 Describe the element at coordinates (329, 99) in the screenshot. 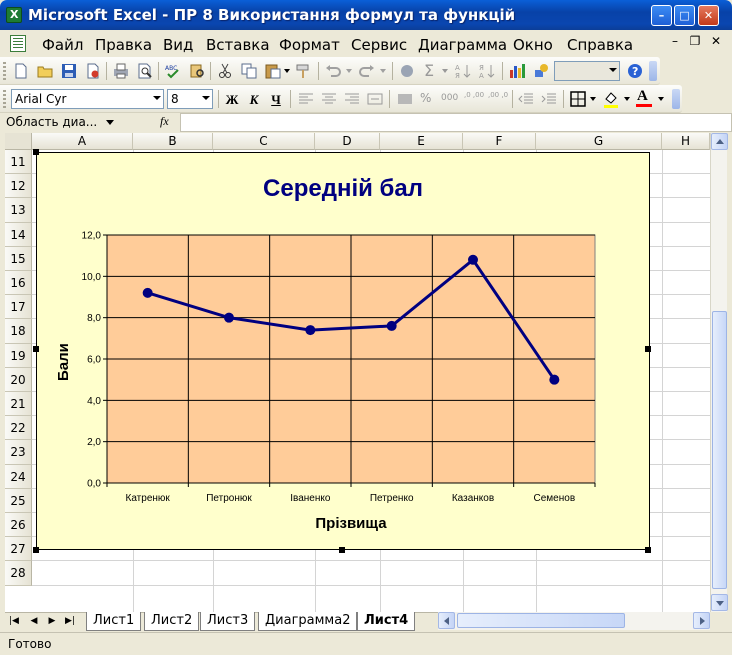

I see `align-center-icon` at that location.